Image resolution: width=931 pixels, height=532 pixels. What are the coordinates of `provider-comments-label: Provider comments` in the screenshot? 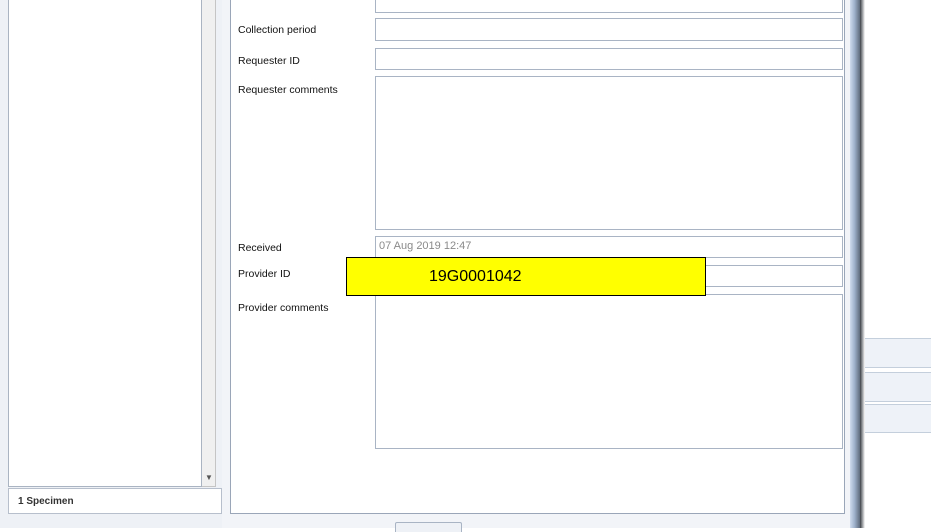 It's located at (283, 308).